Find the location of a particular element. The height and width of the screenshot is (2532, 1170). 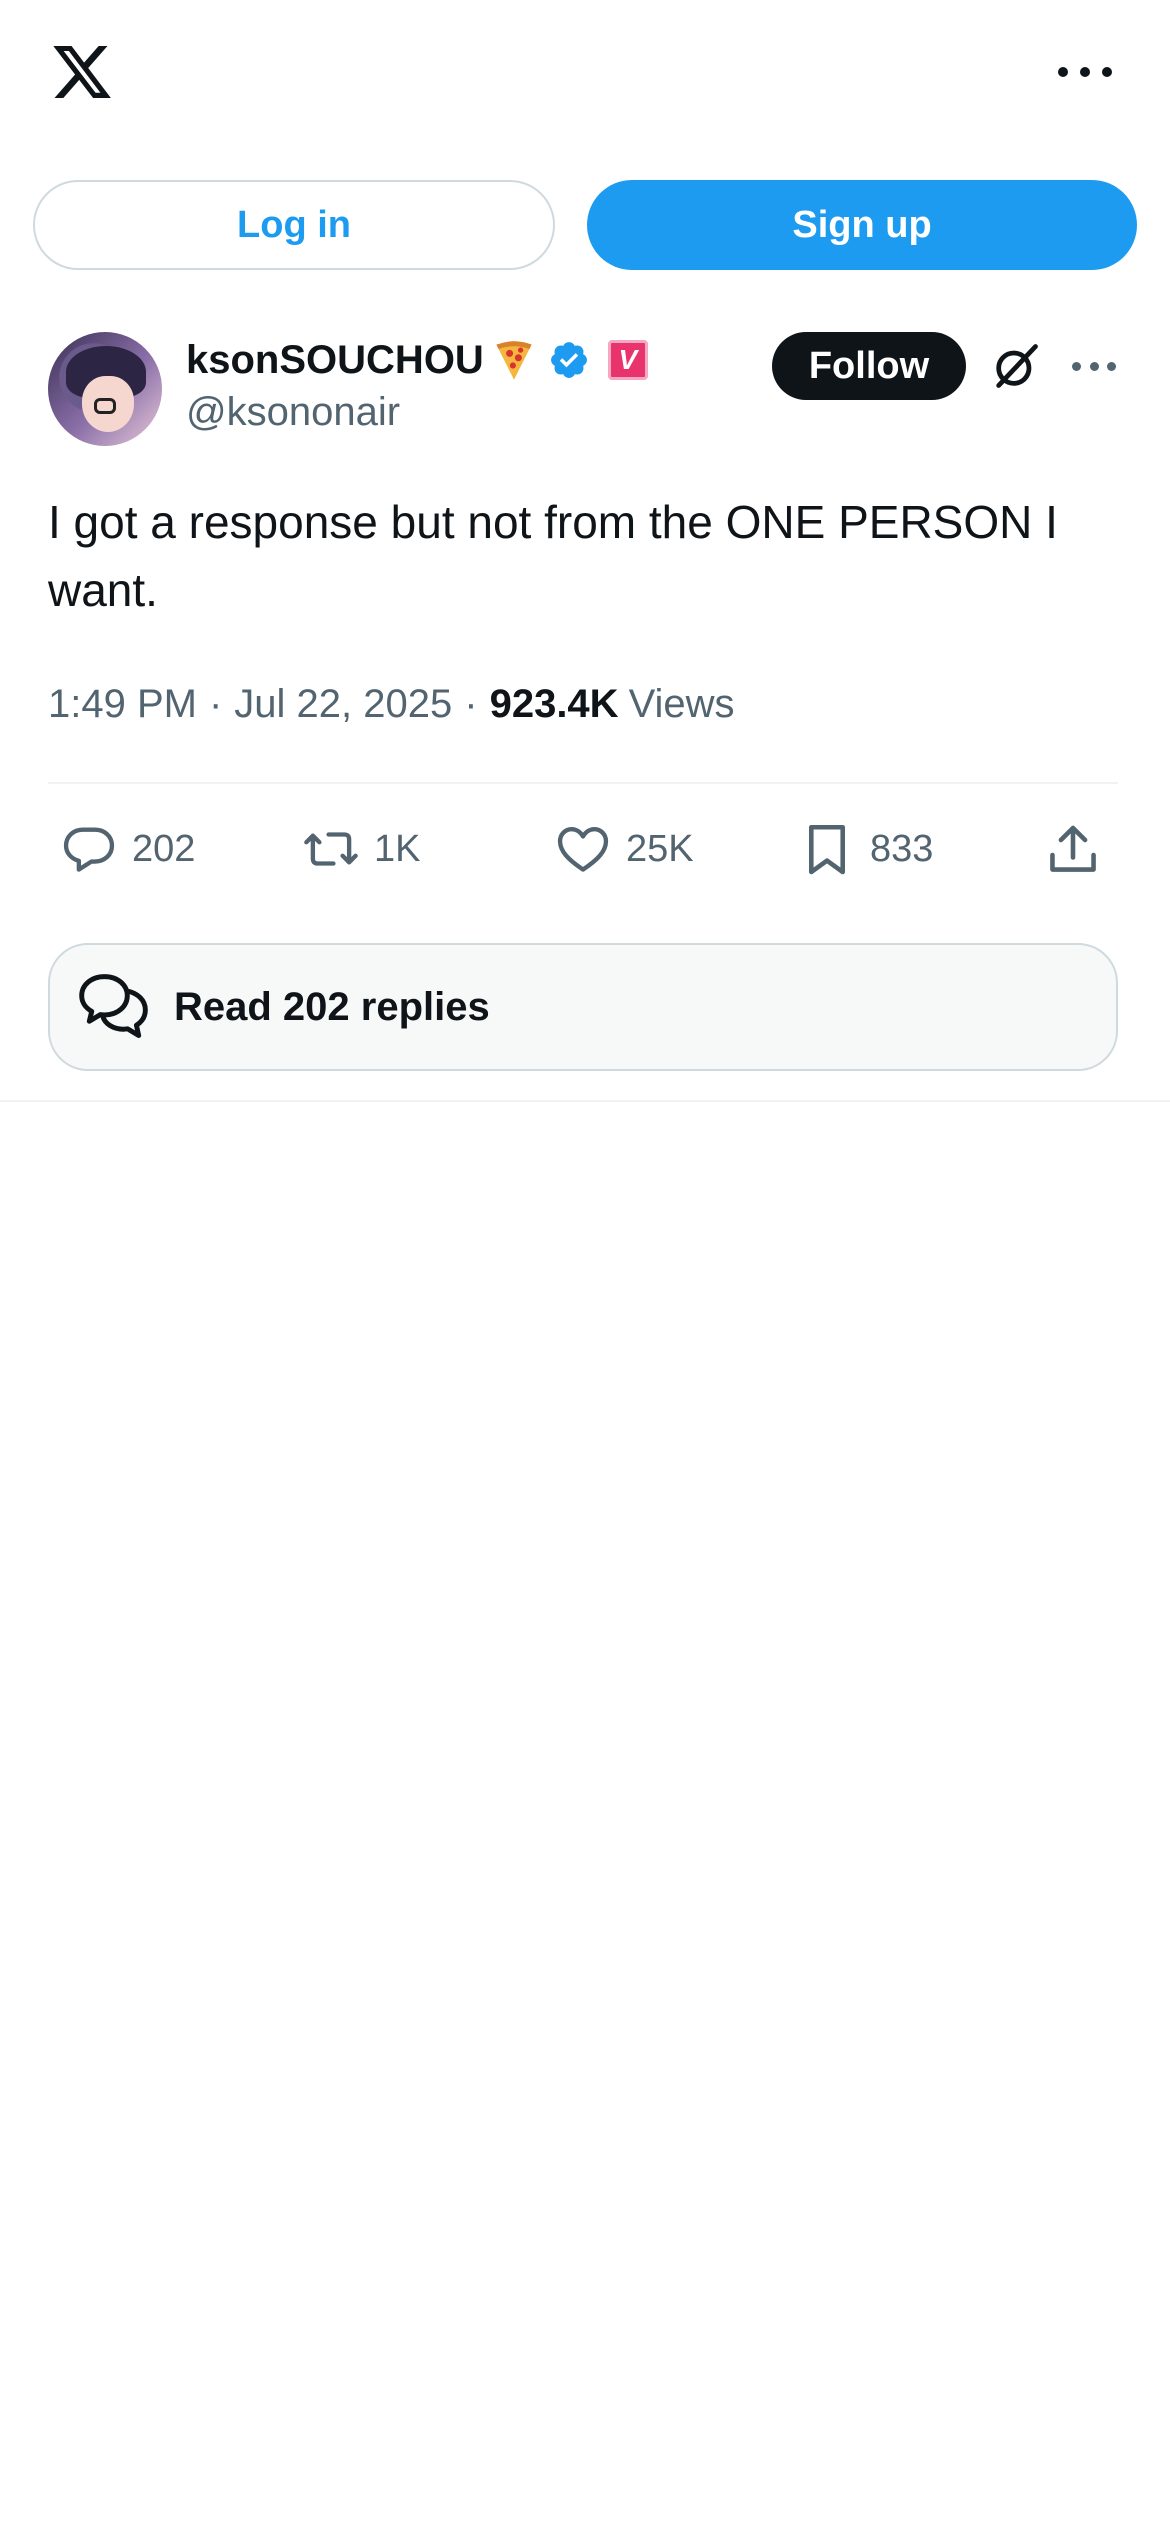

reply-count: 202 is located at coordinates (164, 848).